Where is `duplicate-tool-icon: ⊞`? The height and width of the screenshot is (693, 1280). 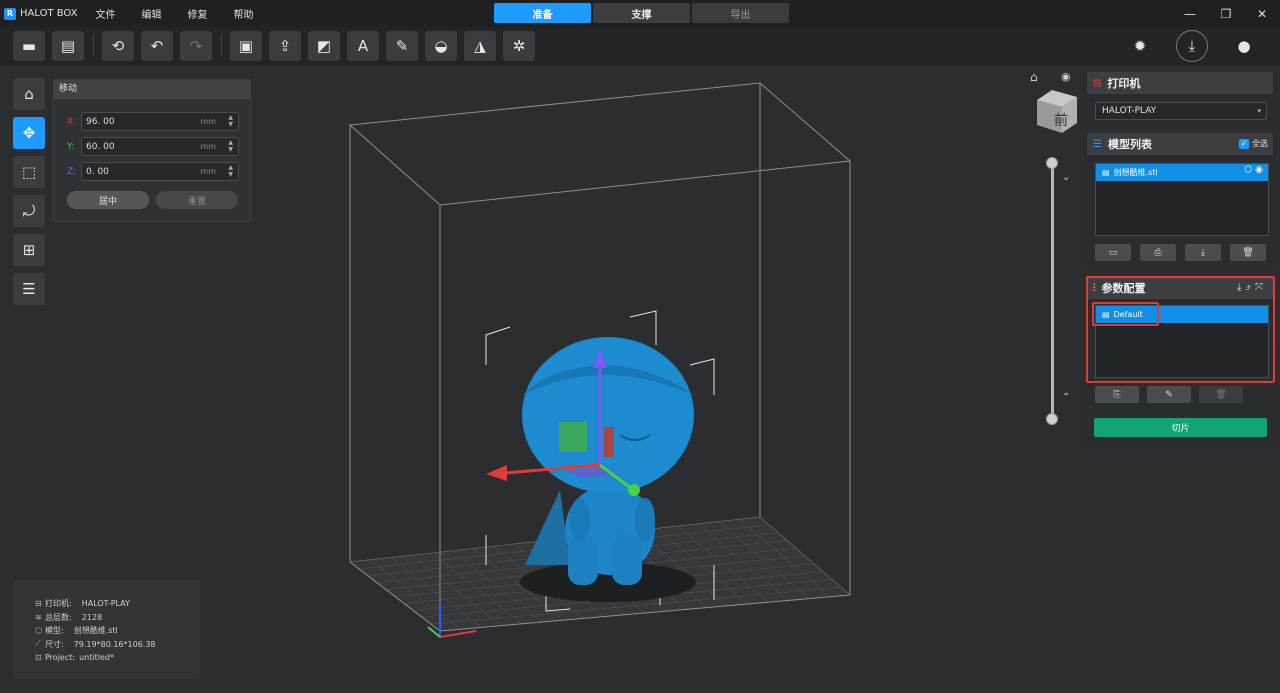 duplicate-tool-icon: ⊞ is located at coordinates (29, 250).